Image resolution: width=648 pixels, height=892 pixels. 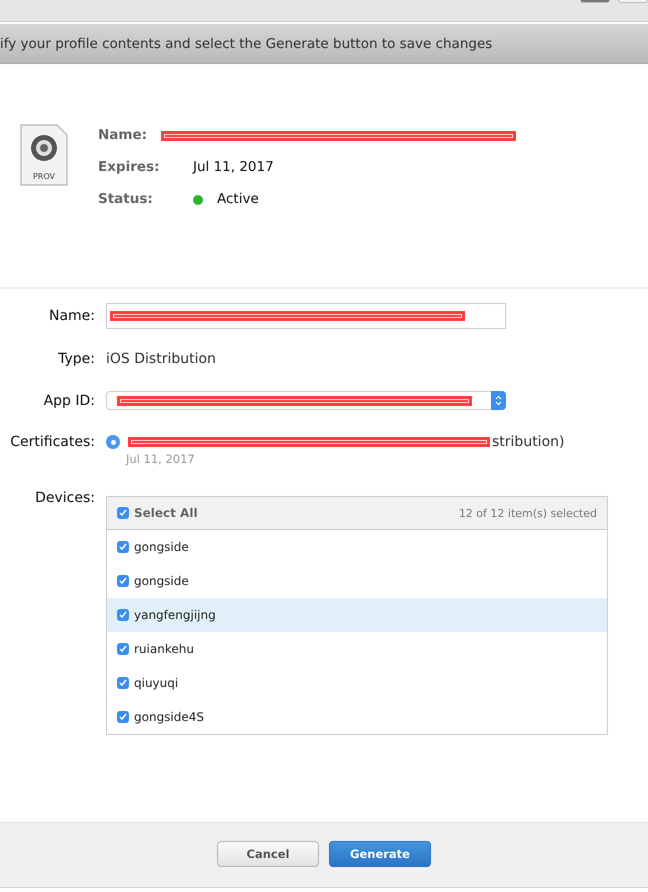 I want to click on profile-file-icon: PROV, so click(x=44, y=155).